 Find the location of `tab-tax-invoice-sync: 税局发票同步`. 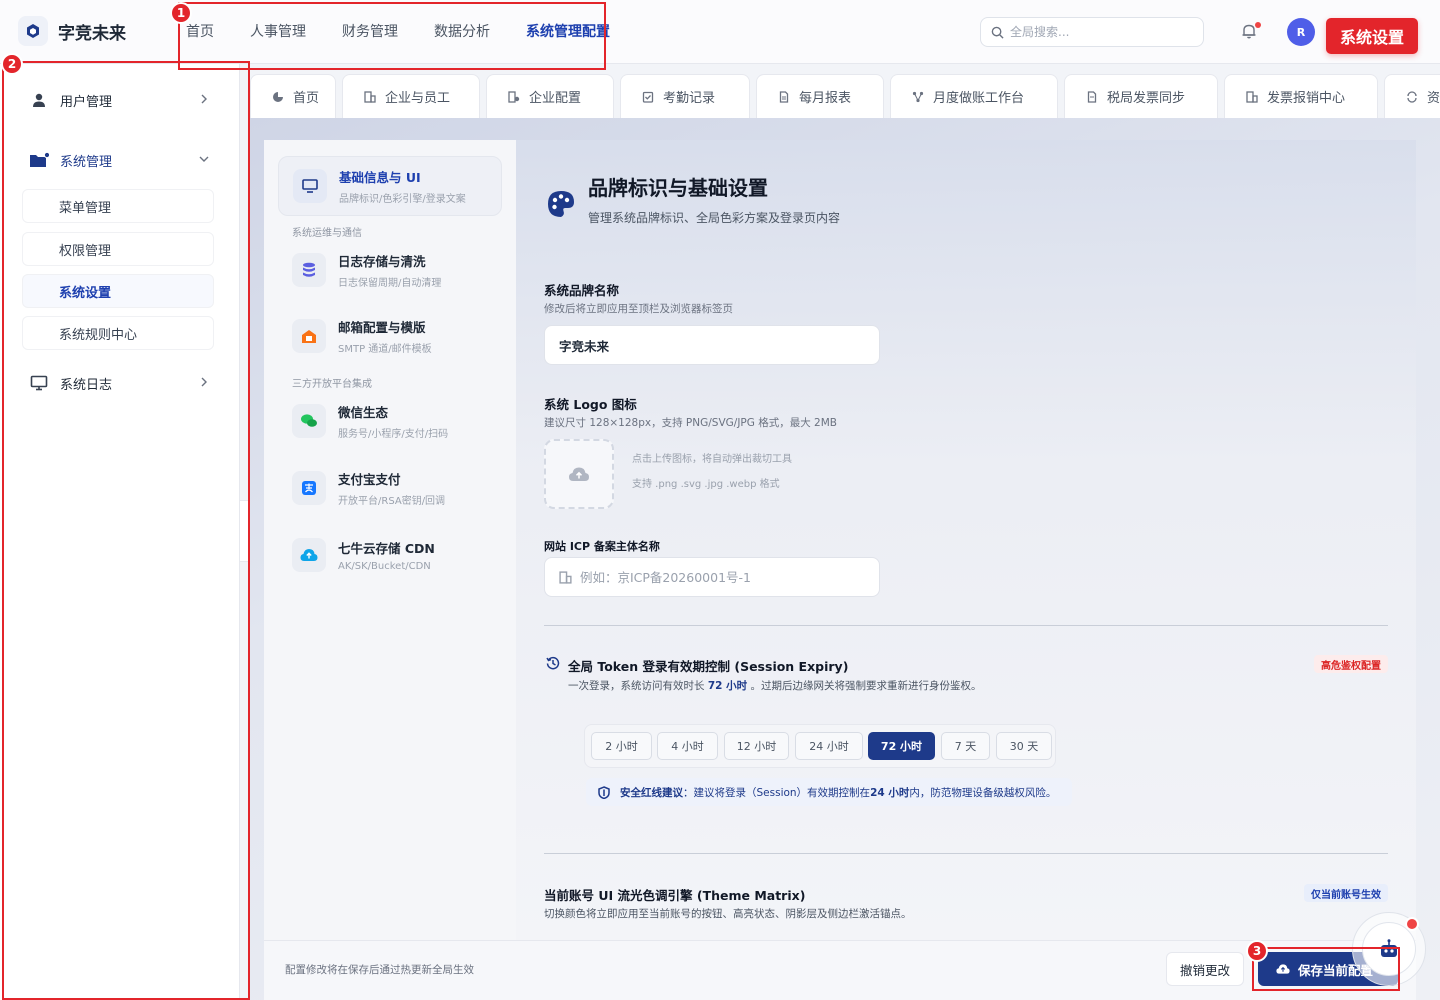

tab-tax-invoice-sync: 税局发票同步 is located at coordinates (1141, 96).